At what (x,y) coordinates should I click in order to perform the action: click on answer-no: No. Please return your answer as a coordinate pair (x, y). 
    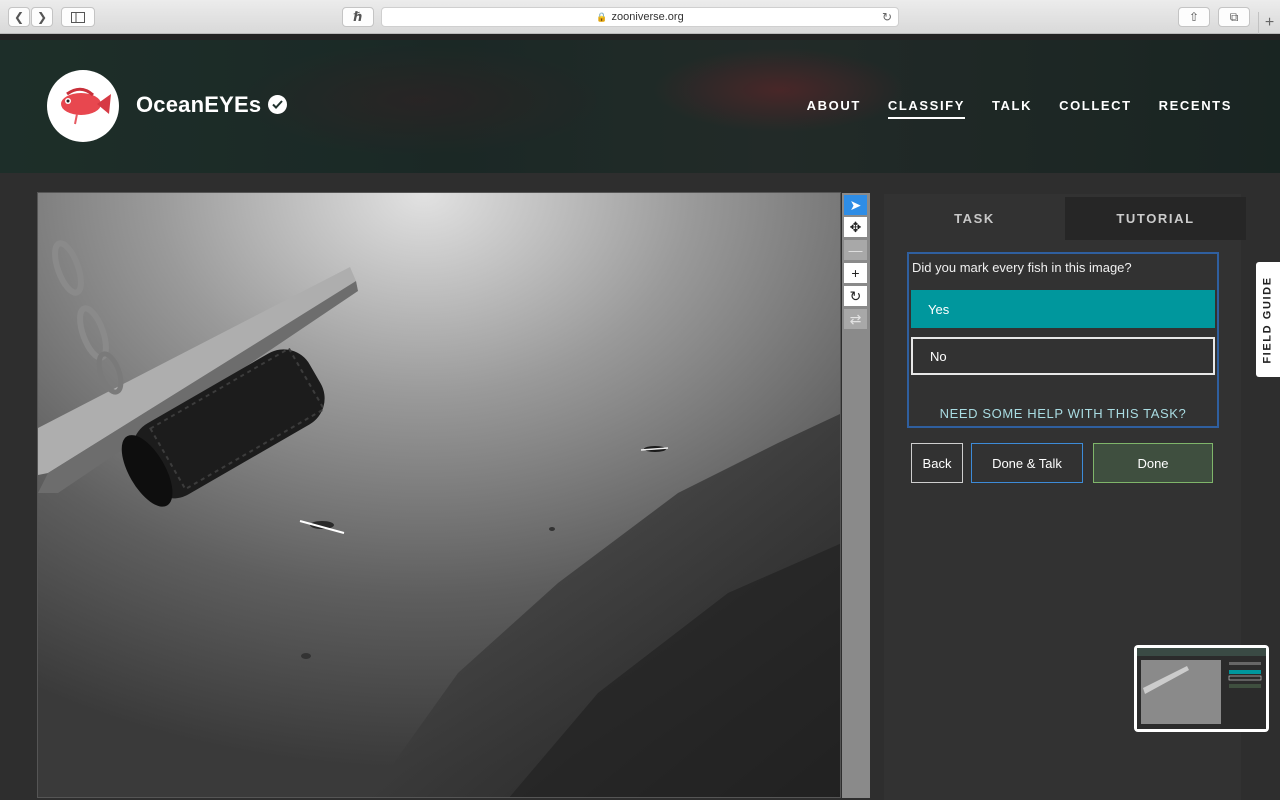
    Looking at the image, I should click on (1063, 356).